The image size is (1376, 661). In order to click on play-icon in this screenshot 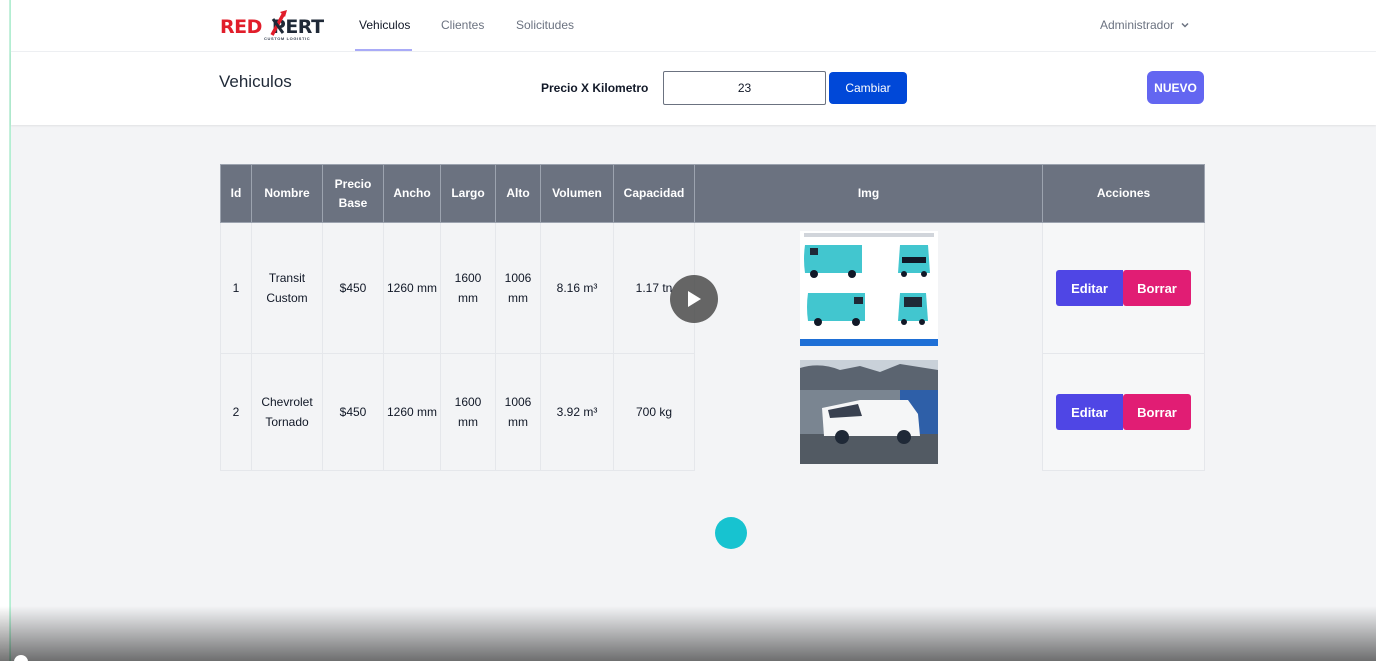, I will do `click(694, 299)`.